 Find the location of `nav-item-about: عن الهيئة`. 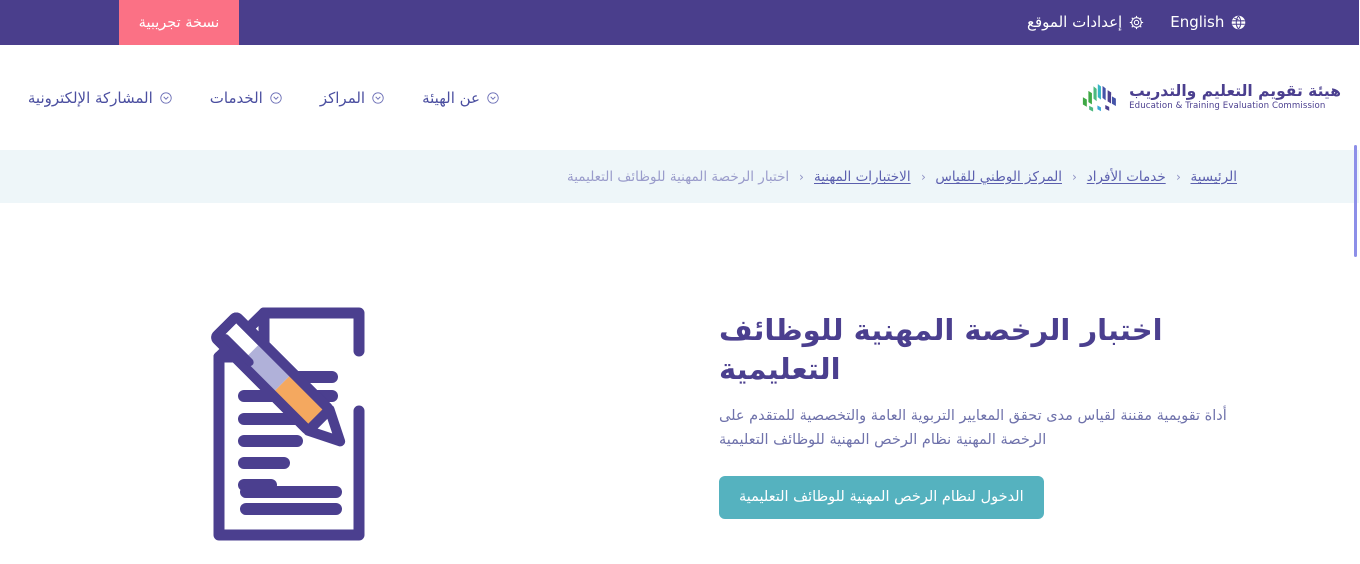

nav-item-about: عن الهيئة is located at coordinates (461, 98).